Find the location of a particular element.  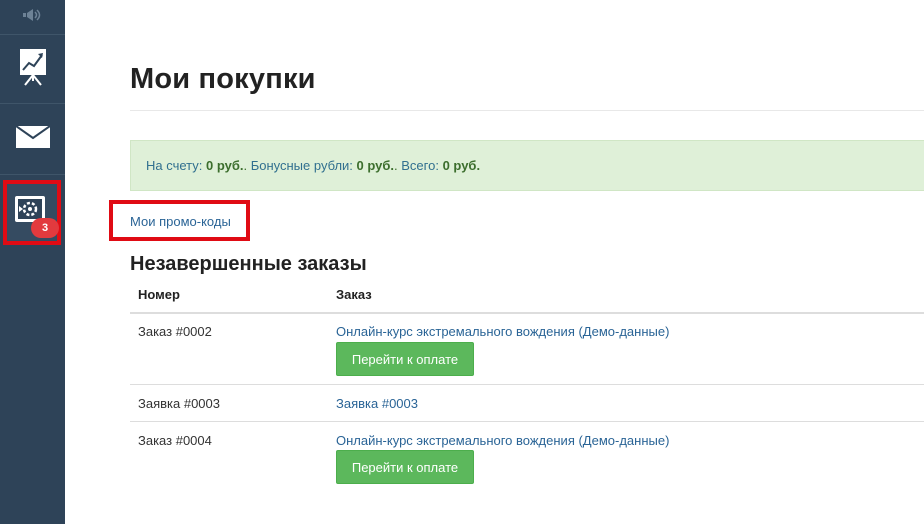

header-divider is located at coordinates (527, 313).